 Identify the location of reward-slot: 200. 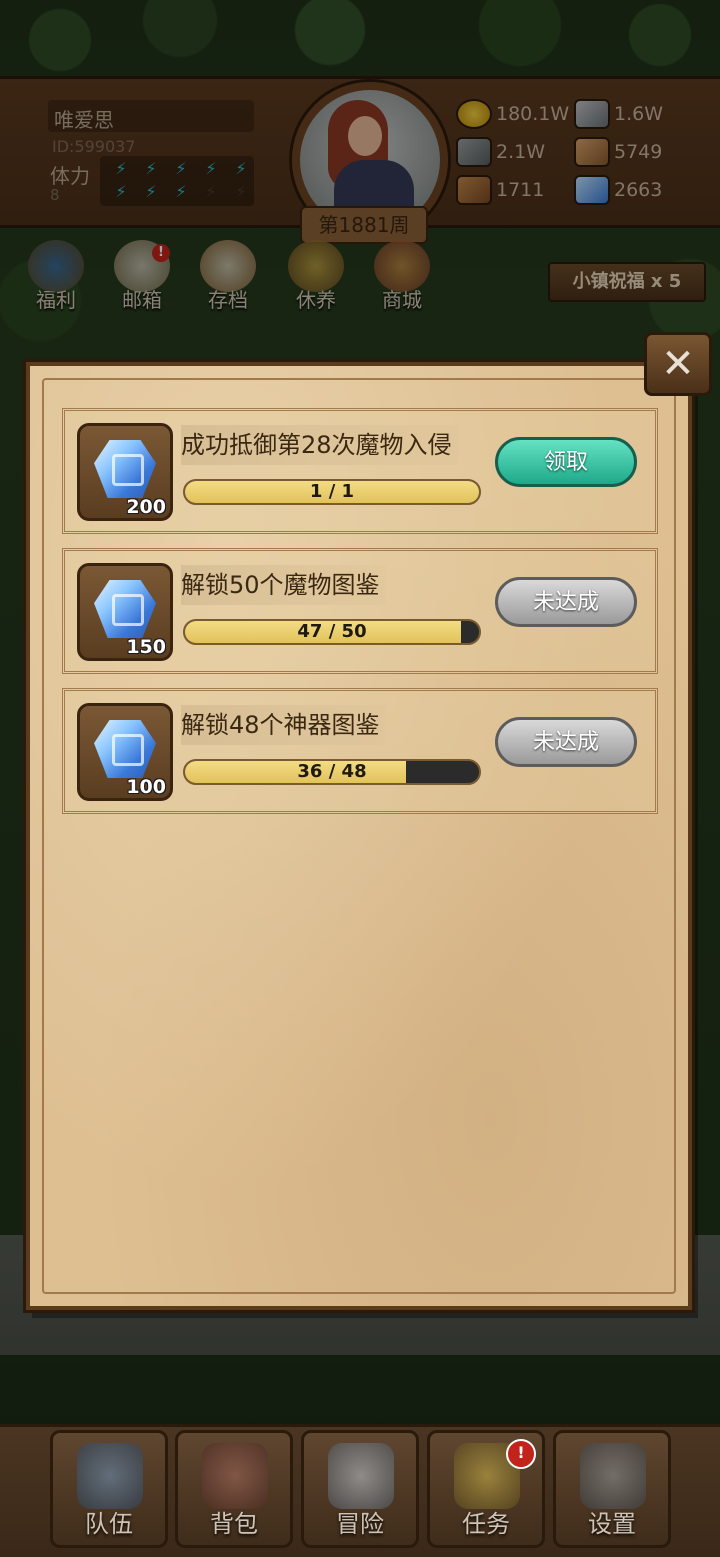
(125, 472).